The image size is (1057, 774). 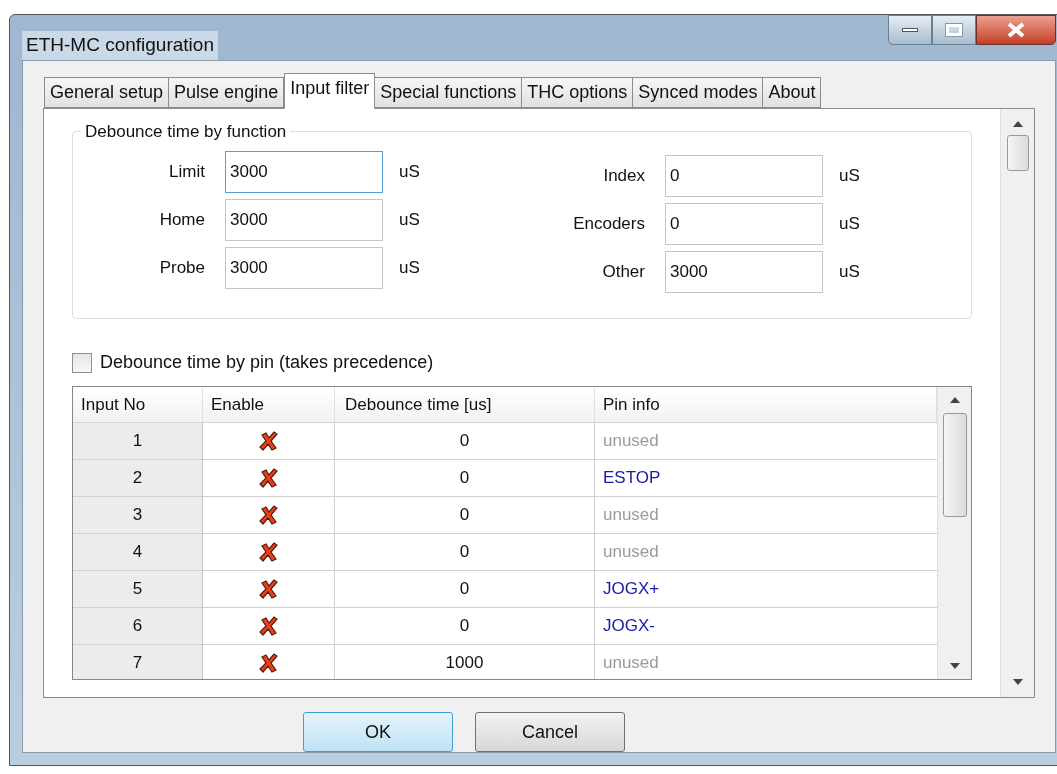 What do you see at coordinates (120, 45) in the screenshot?
I see `window-title: ETH-MC configuration` at bounding box center [120, 45].